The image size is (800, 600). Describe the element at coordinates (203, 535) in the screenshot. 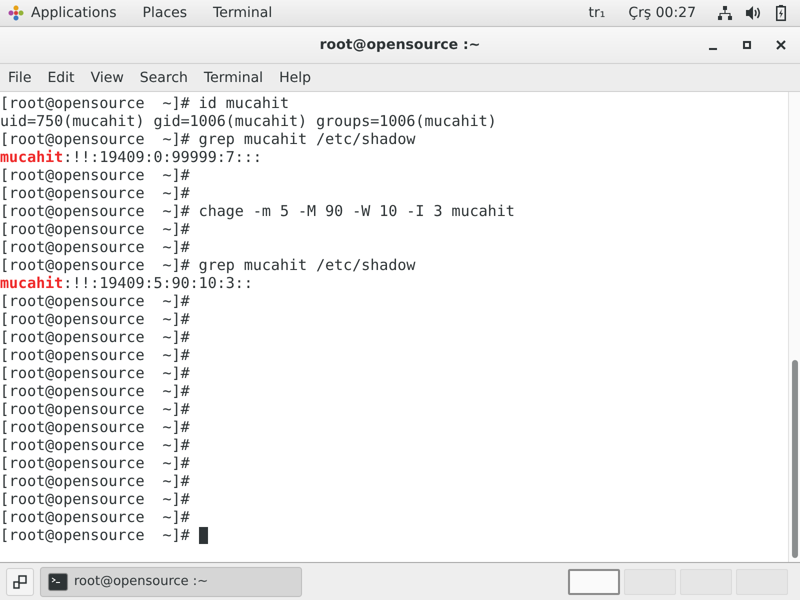

I see `cursor` at that location.